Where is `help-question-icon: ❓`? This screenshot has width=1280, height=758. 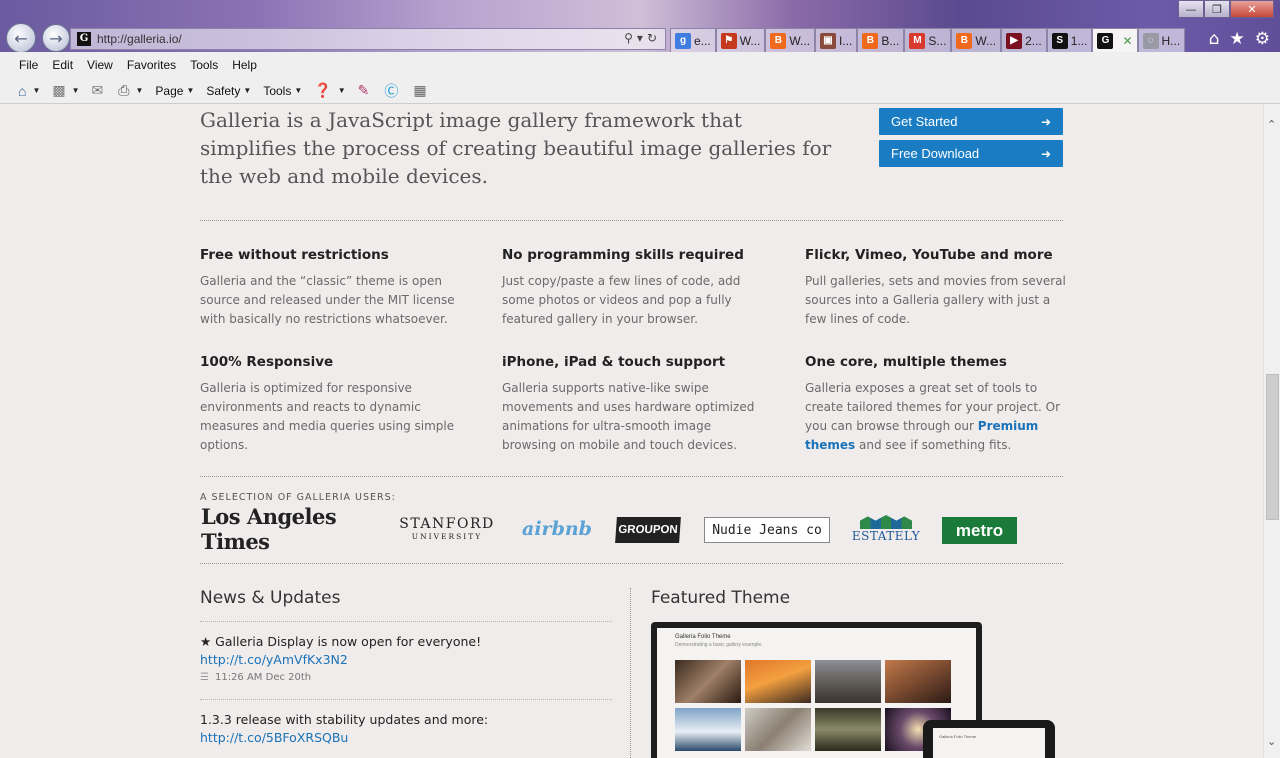 help-question-icon: ❓ is located at coordinates (323, 90).